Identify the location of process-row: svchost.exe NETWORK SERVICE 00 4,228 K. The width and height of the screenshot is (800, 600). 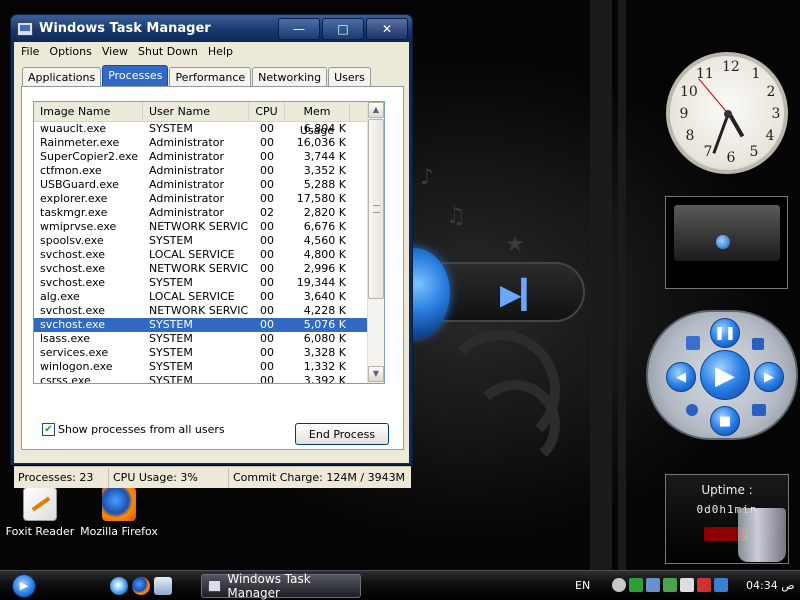
(201, 311).